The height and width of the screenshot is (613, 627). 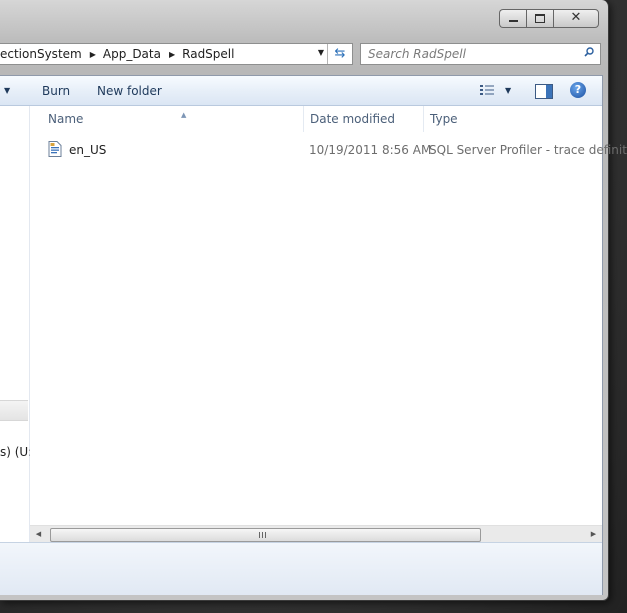 What do you see at coordinates (321, 52) in the screenshot?
I see `address-history-dropdown-icon: ▼` at bounding box center [321, 52].